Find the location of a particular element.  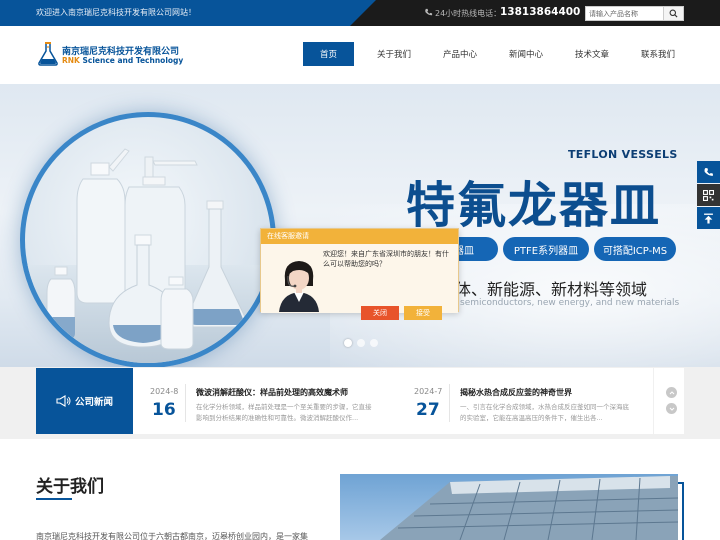

news-arrows is located at coordinates (671, 403).